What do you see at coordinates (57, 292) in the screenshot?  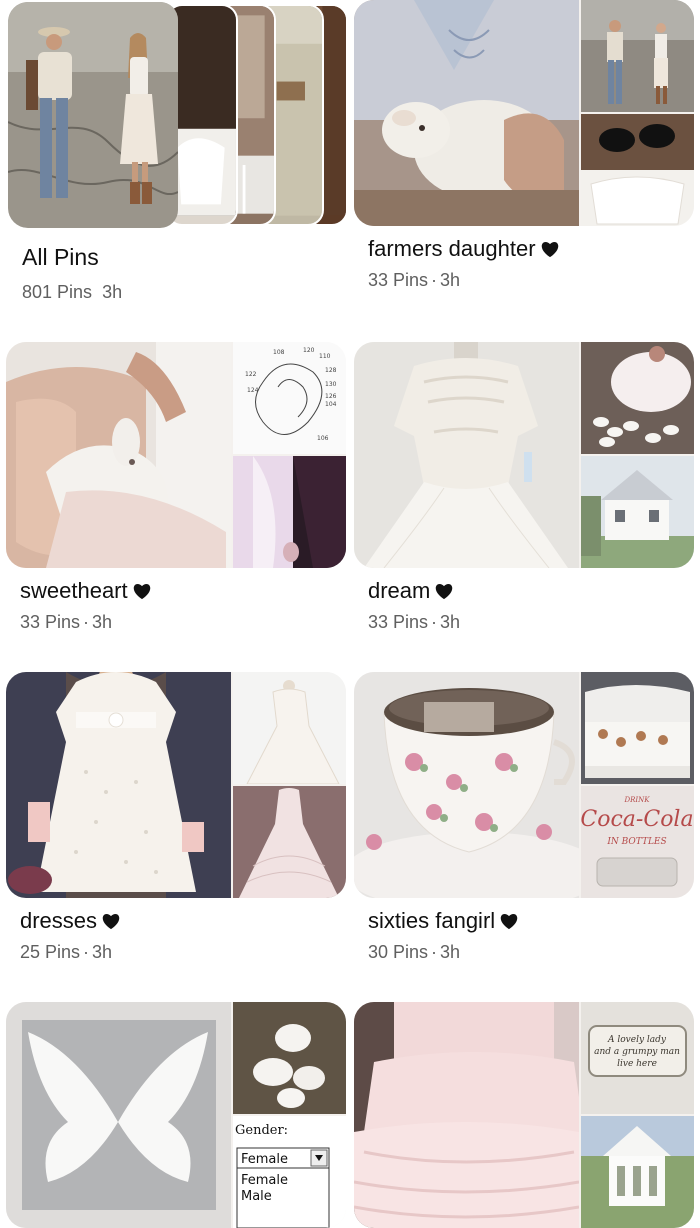 I see `pin-count: 801 Pins` at bounding box center [57, 292].